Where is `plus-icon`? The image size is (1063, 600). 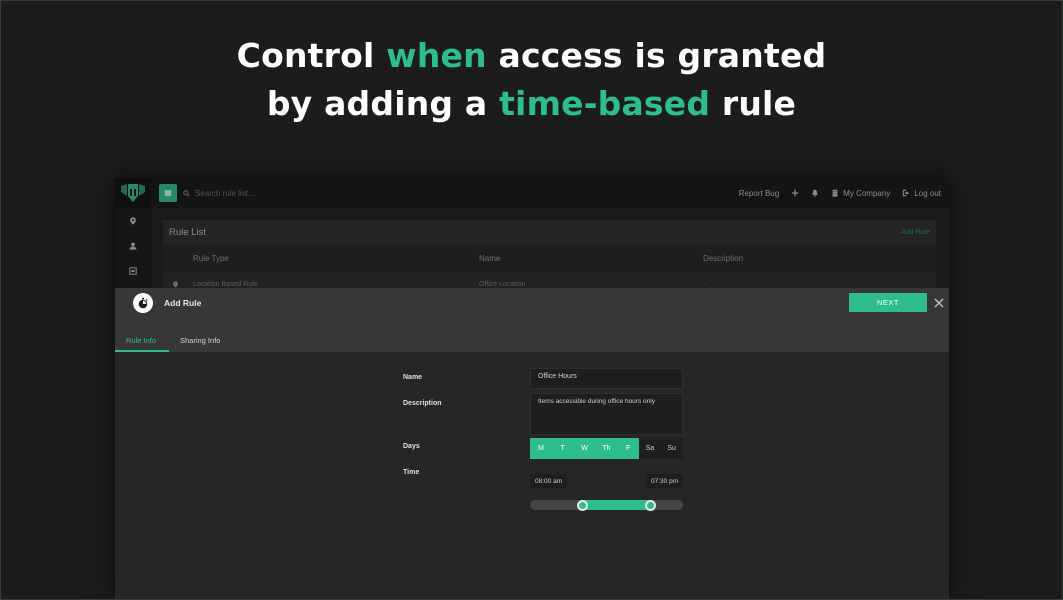
plus-icon is located at coordinates (795, 193).